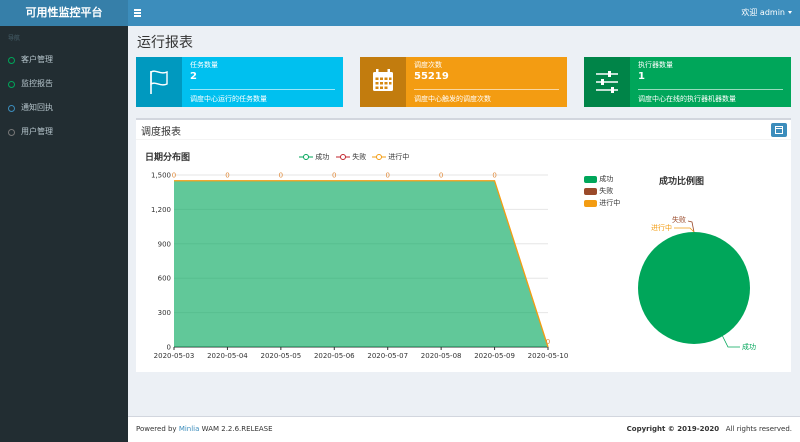 The image size is (800, 442). Describe the element at coordinates (694, 288) in the screenshot. I see `pie-slice` at that location.